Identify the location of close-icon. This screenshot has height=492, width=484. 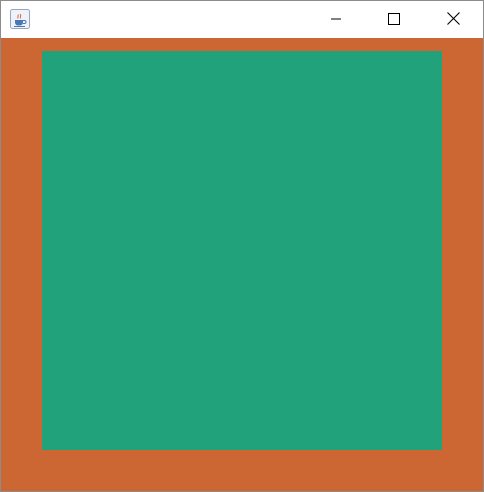
(453, 19).